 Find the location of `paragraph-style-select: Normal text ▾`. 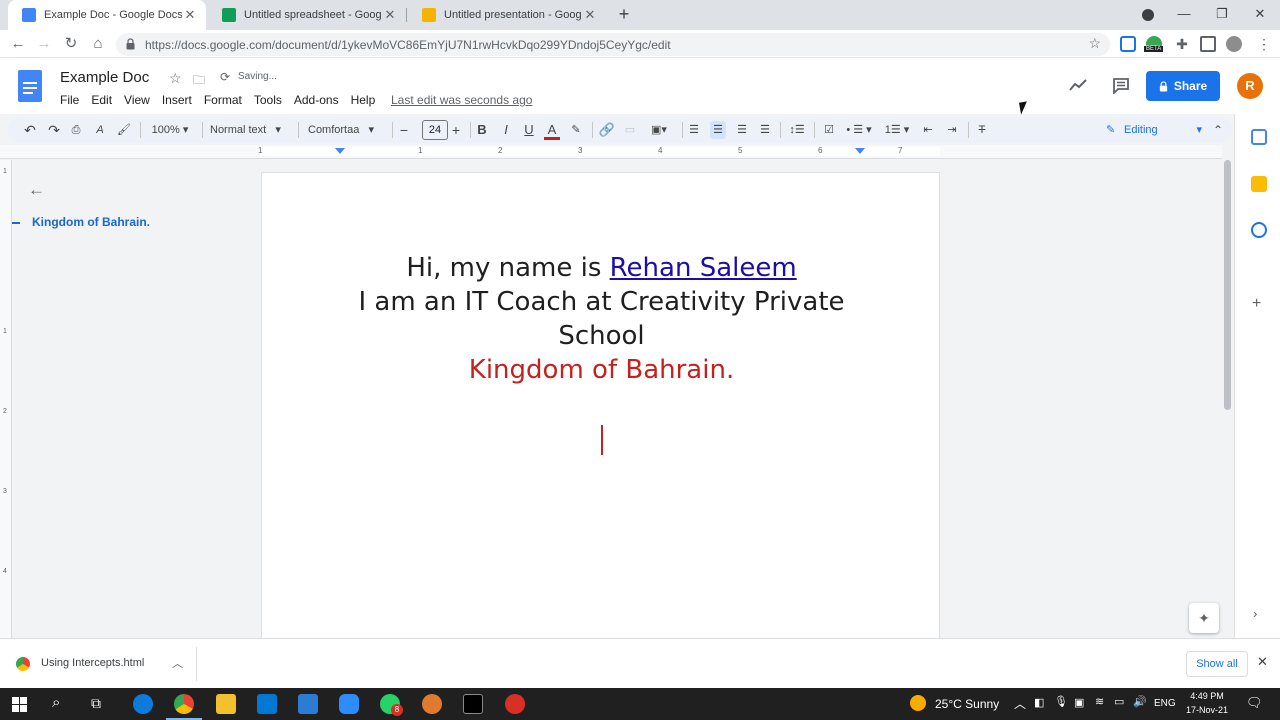

paragraph-style-select: Normal text ▾ is located at coordinates (250, 130).